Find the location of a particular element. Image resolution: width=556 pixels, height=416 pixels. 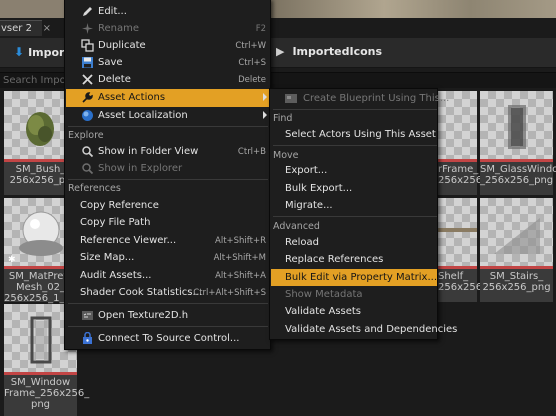

menu-item-label: Reload is located at coordinates (302, 242).